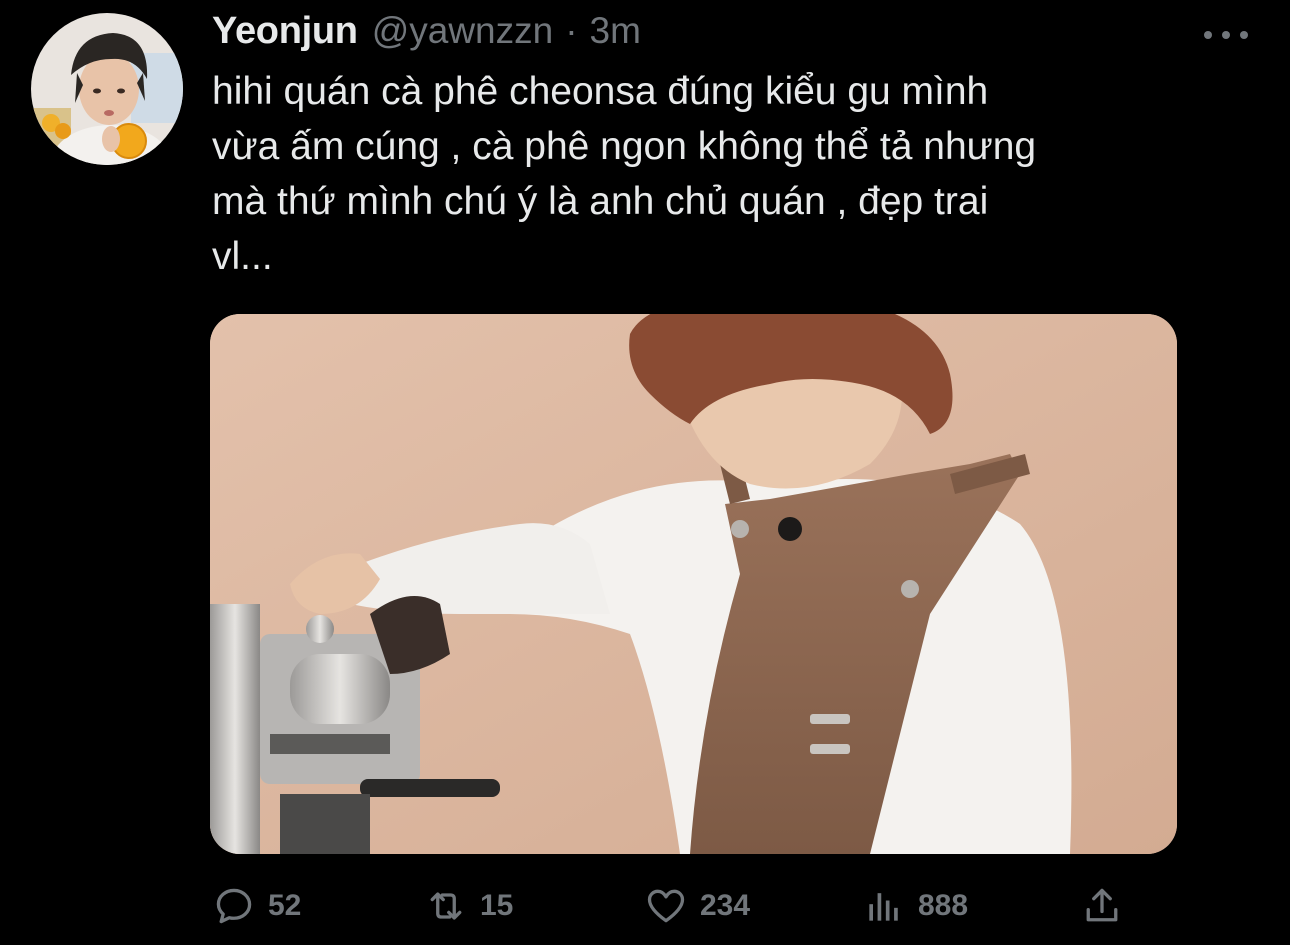 This screenshot has height=945, width=1290. I want to click on retweet-count: 15, so click(497, 905).